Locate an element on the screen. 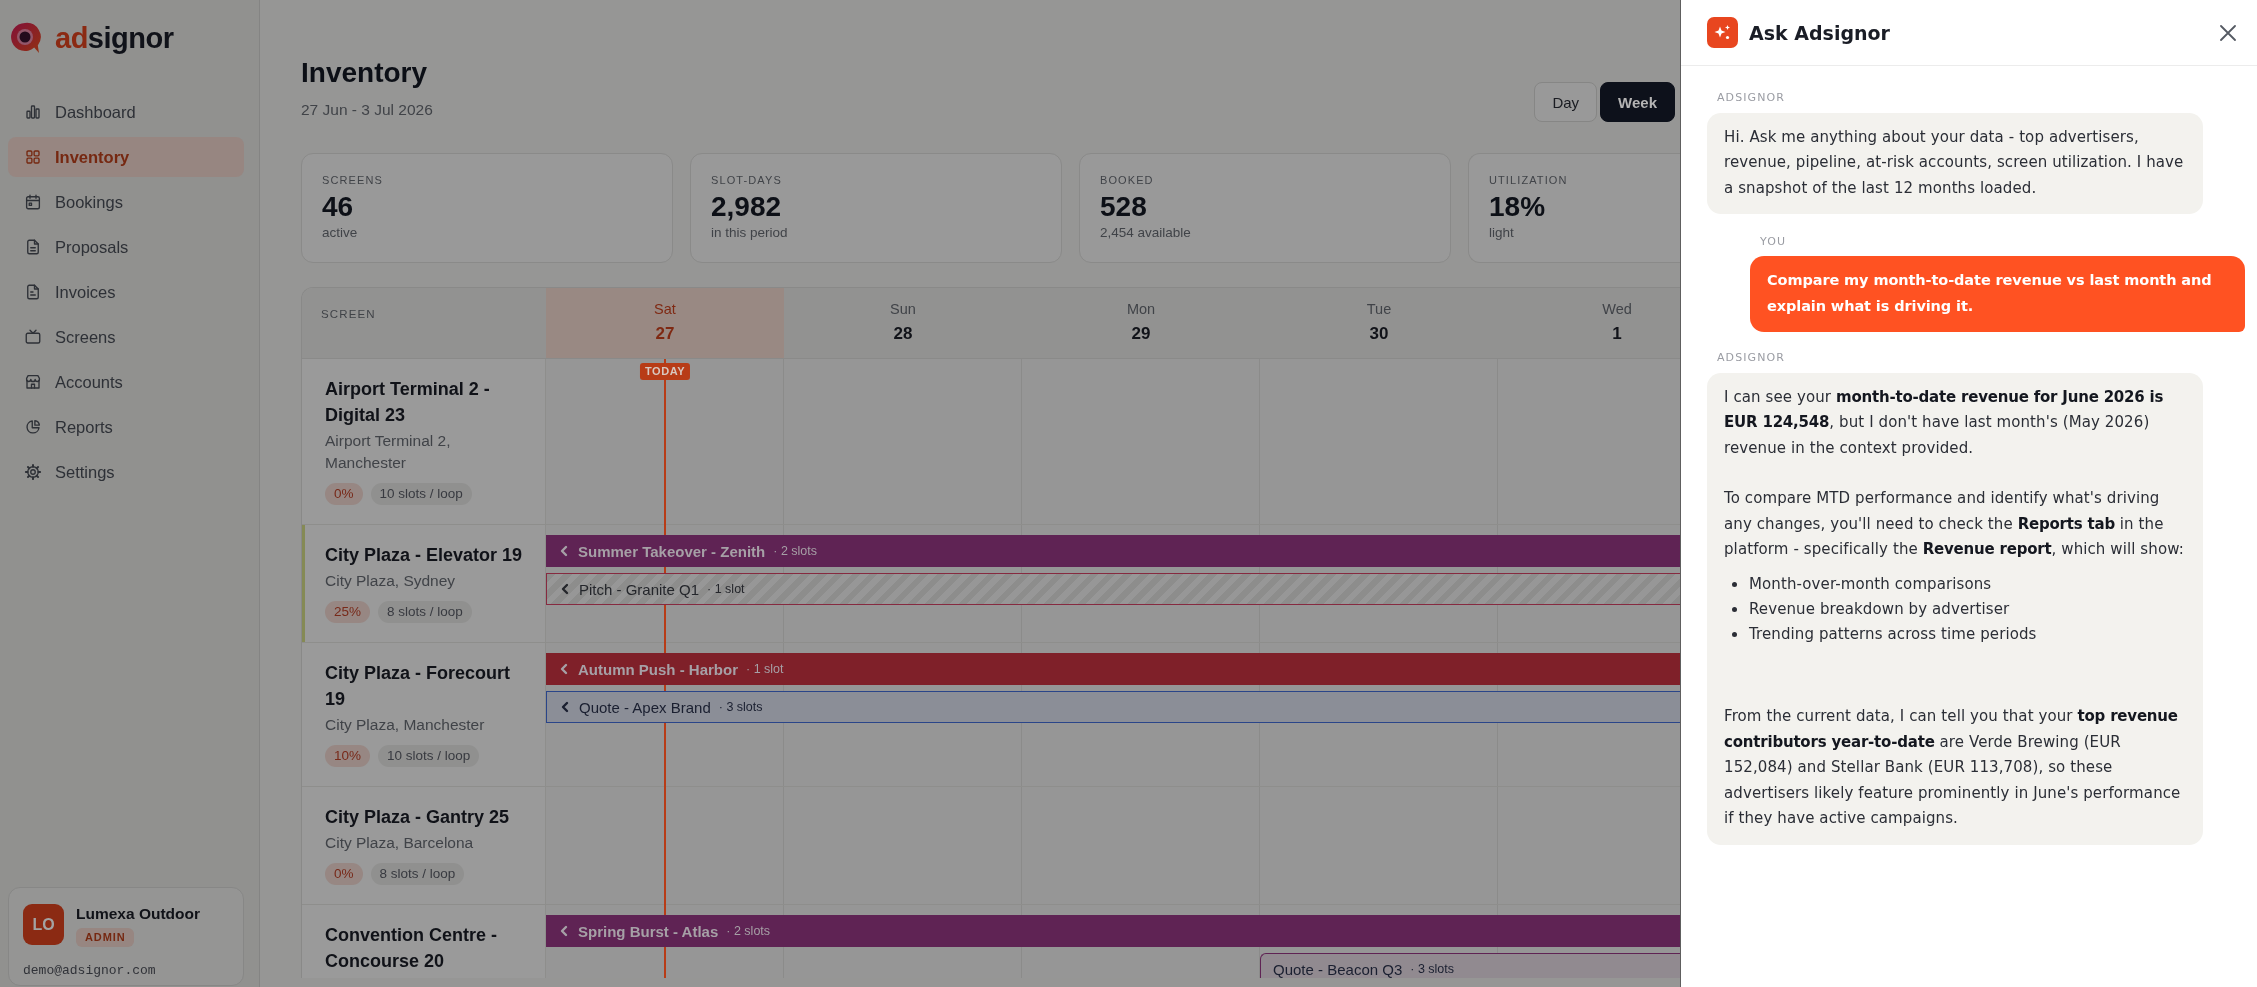  date-range: 27 Jun - 3 Jul 2026 is located at coordinates (367, 110).